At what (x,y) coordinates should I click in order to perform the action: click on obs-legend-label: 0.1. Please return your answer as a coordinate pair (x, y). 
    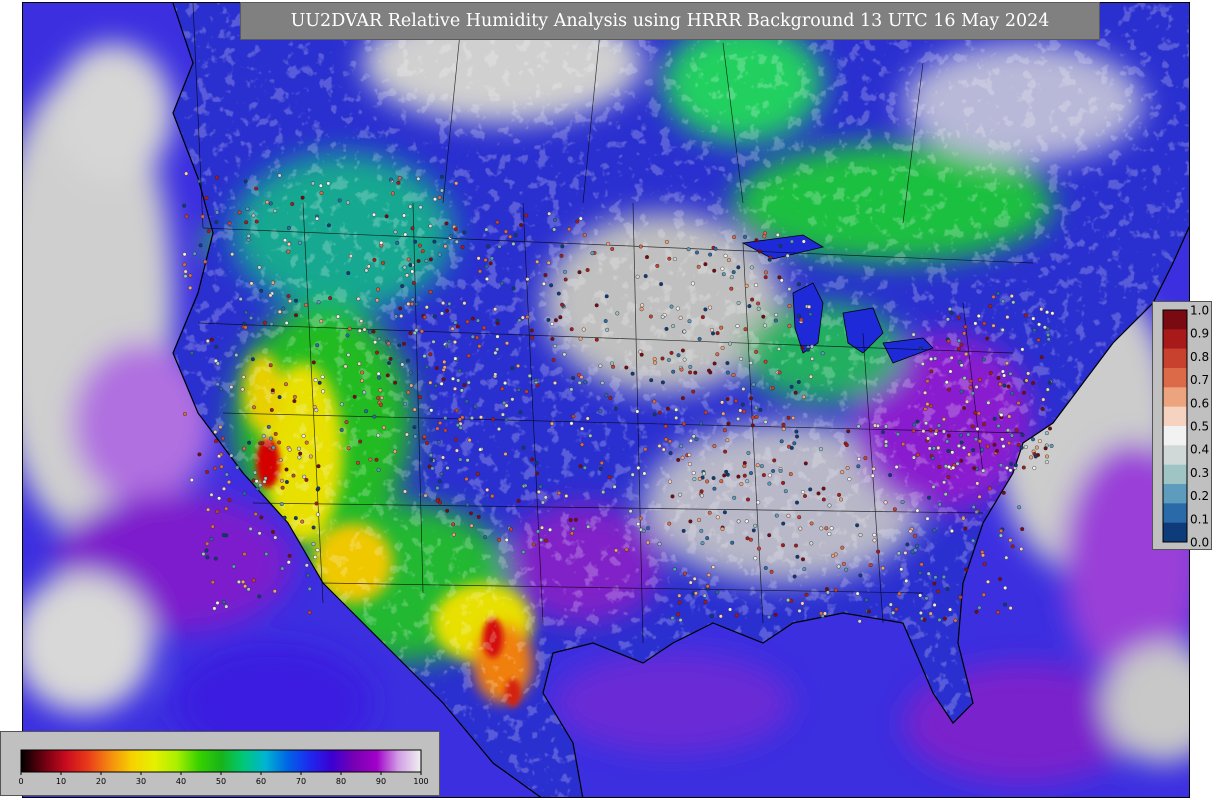
    Looking at the image, I should click on (1199, 519).